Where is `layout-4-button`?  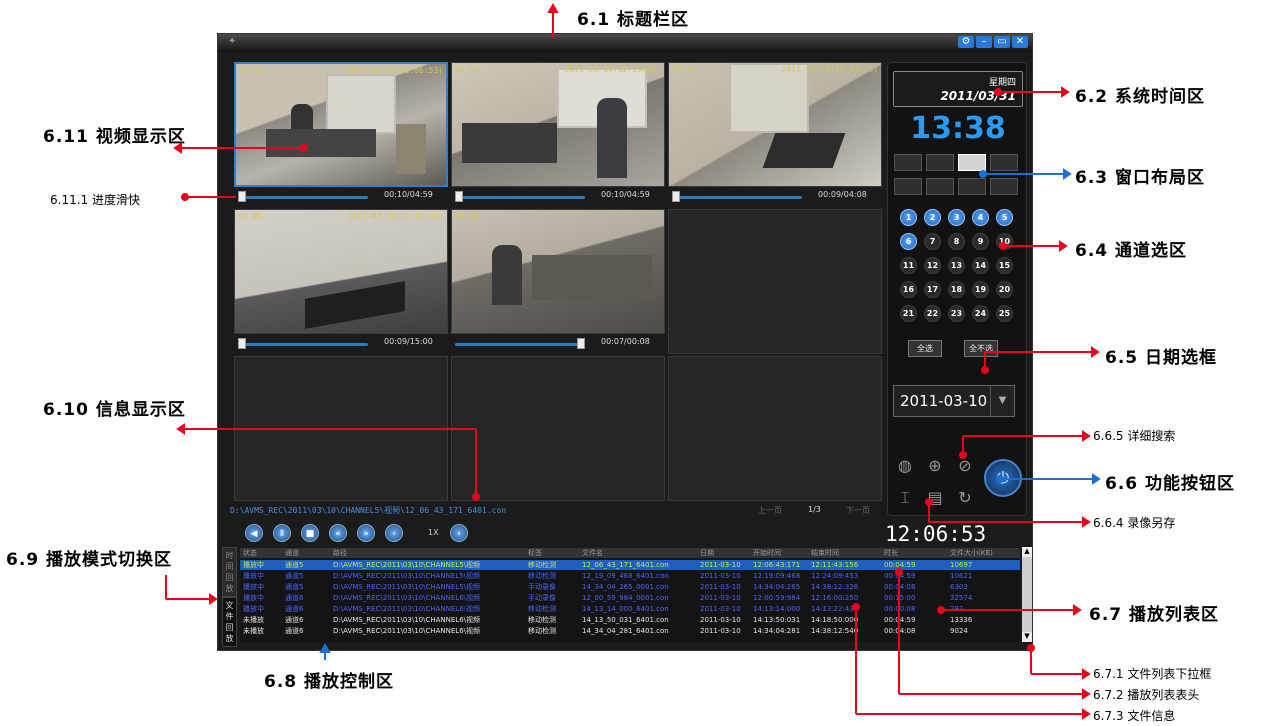 layout-4-button is located at coordinates (940, 162).